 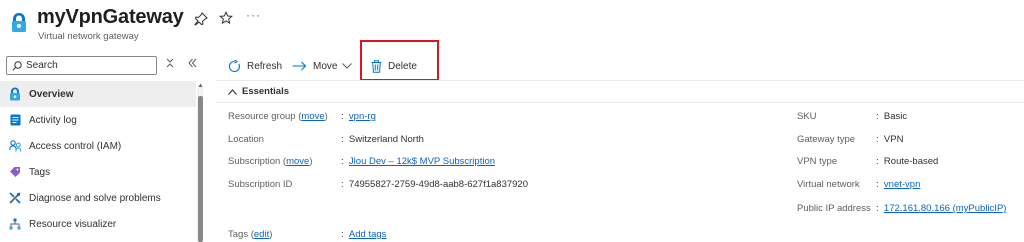 I want to click on search-icon, so click(x=17, y=66).